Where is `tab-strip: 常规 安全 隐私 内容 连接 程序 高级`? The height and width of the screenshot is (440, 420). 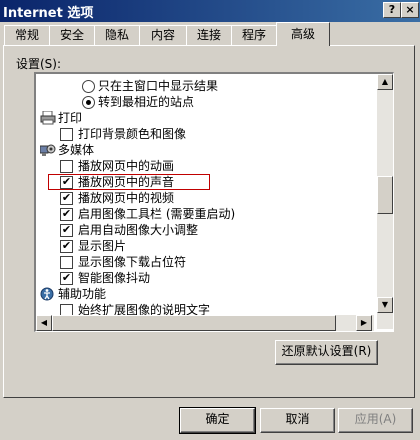
tab-strip: 常规 安全 隐私 内容 连接 程序 高级 is located at coordinates (210, 34).